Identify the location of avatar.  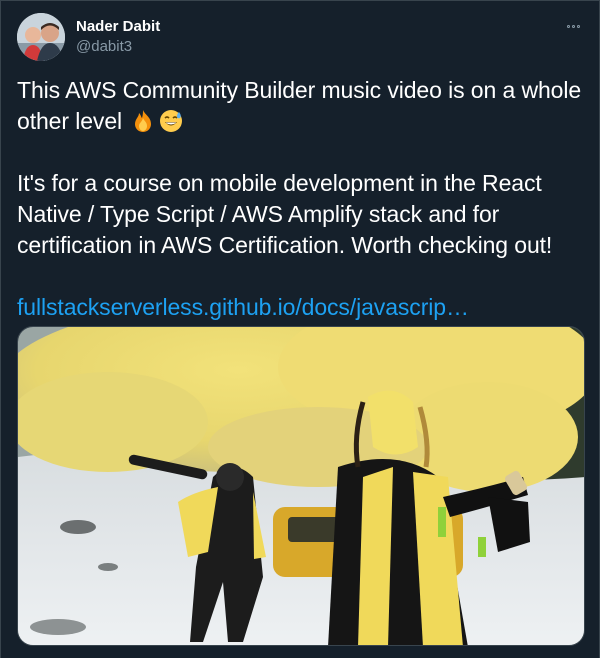
(41, 37).